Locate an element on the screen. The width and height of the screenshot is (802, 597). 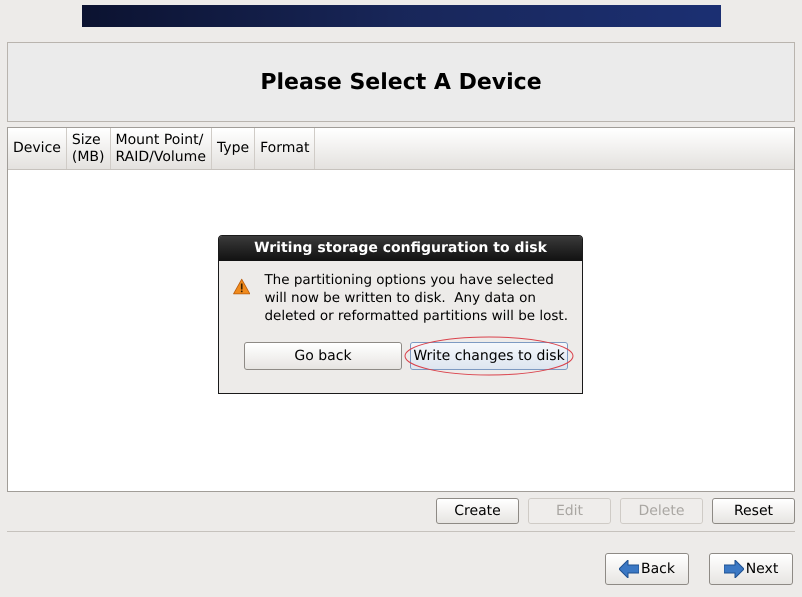
action-button: Reset is located at coordinates (753, 511).